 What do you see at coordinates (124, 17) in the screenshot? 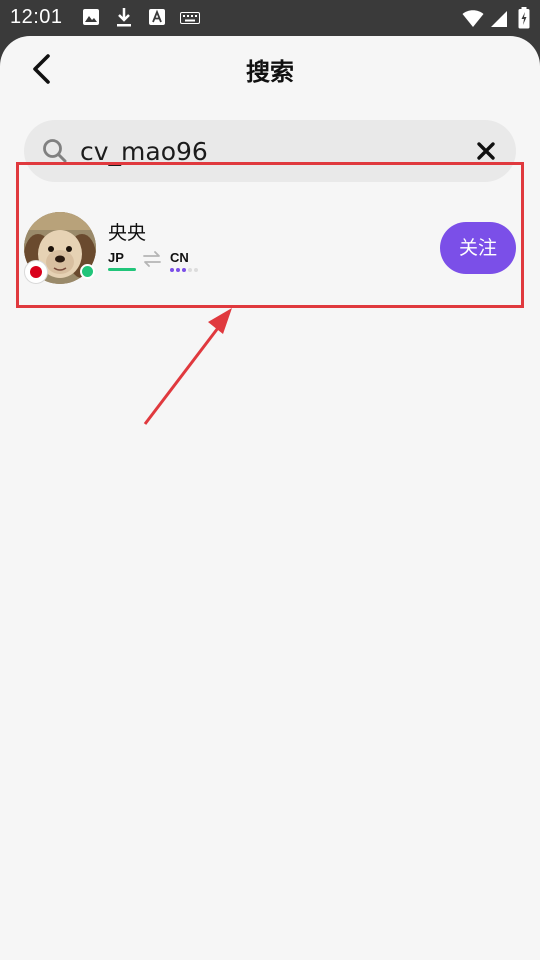
I see `download-icon` at bounding box center [124, 17].